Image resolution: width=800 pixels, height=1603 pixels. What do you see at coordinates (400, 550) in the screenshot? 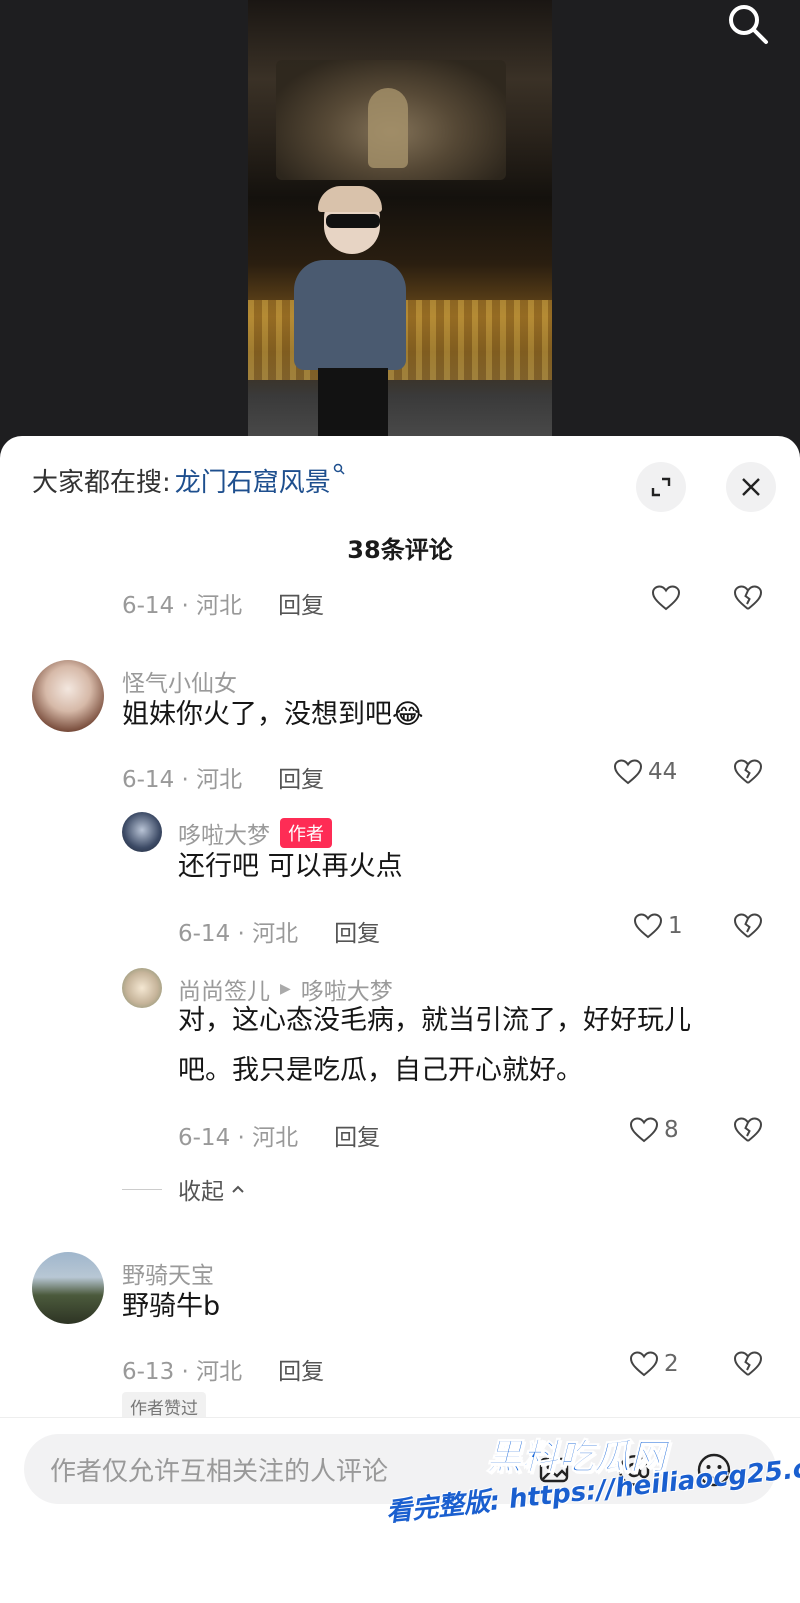
I see `comment-count: 38条评论` at bounding box center [400, 550].